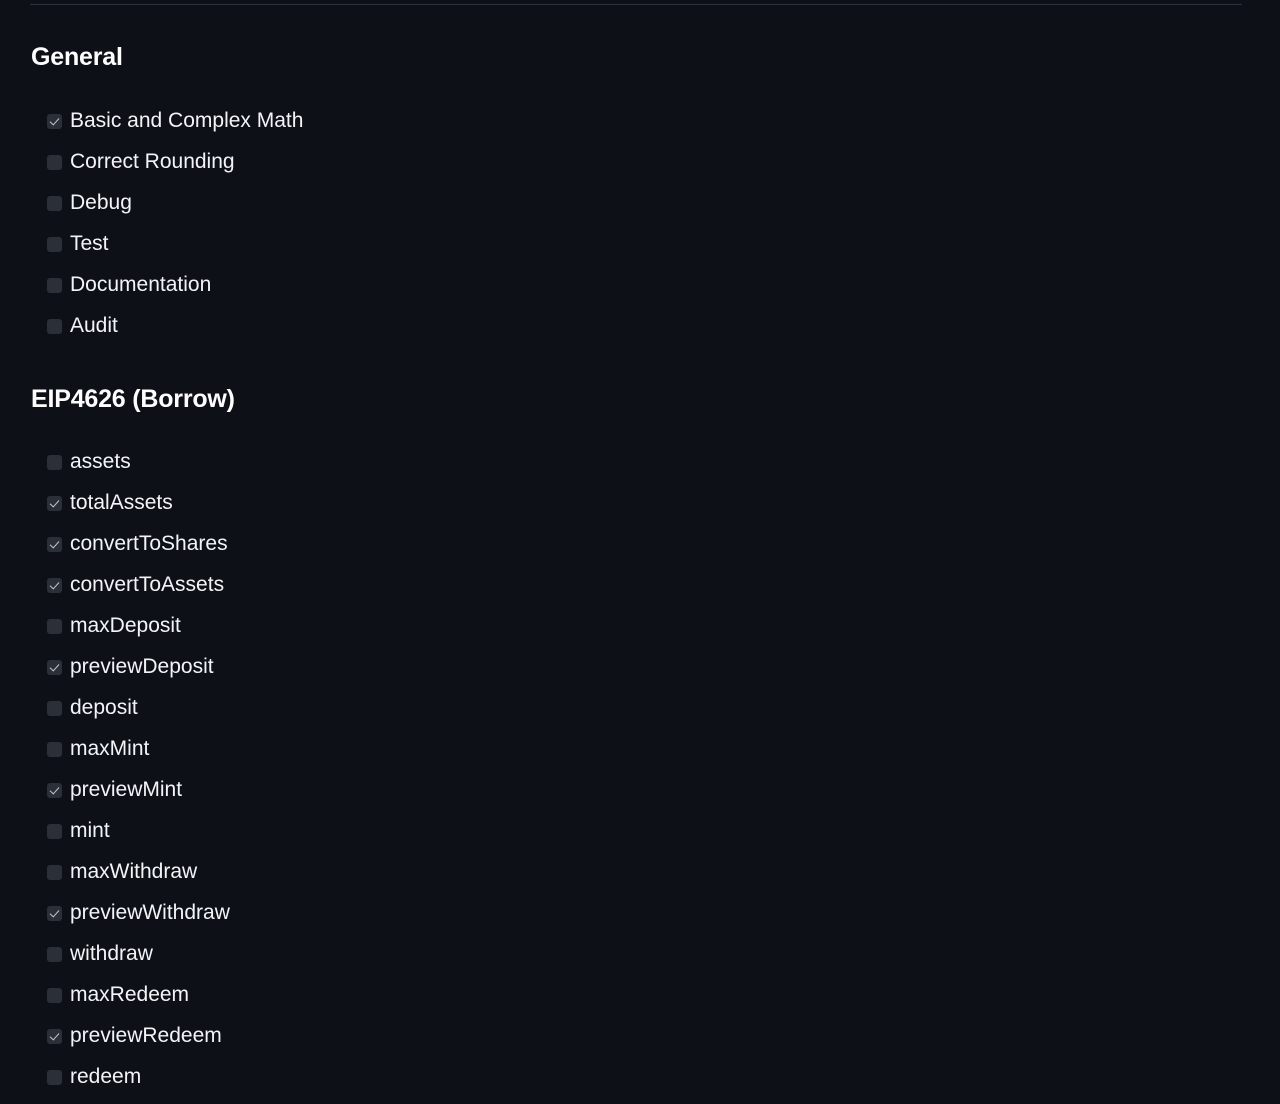  Describe the element at coordinates (655, 502) in the screenshot. I see `checkbox-row: totalAssets` at that location.